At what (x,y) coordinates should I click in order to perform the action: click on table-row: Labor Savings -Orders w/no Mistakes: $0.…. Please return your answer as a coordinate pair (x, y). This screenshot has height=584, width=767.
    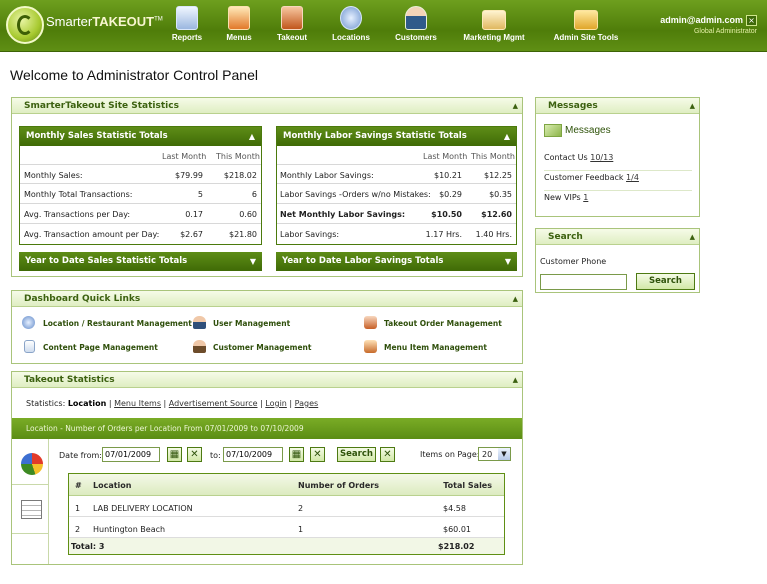
    Looking at the image, I should click on (396, 194).